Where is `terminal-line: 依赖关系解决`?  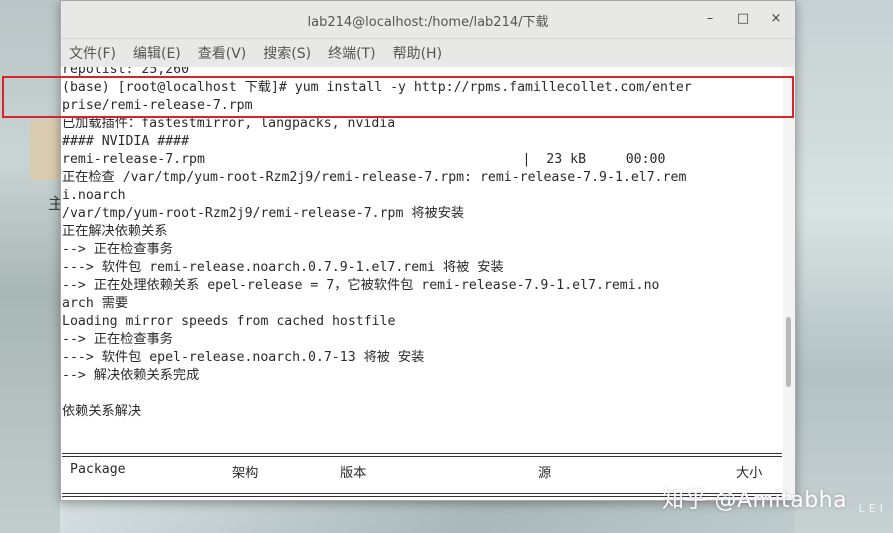
terminal-line: 依赖关系解决 is located at coordinates (102, 411).